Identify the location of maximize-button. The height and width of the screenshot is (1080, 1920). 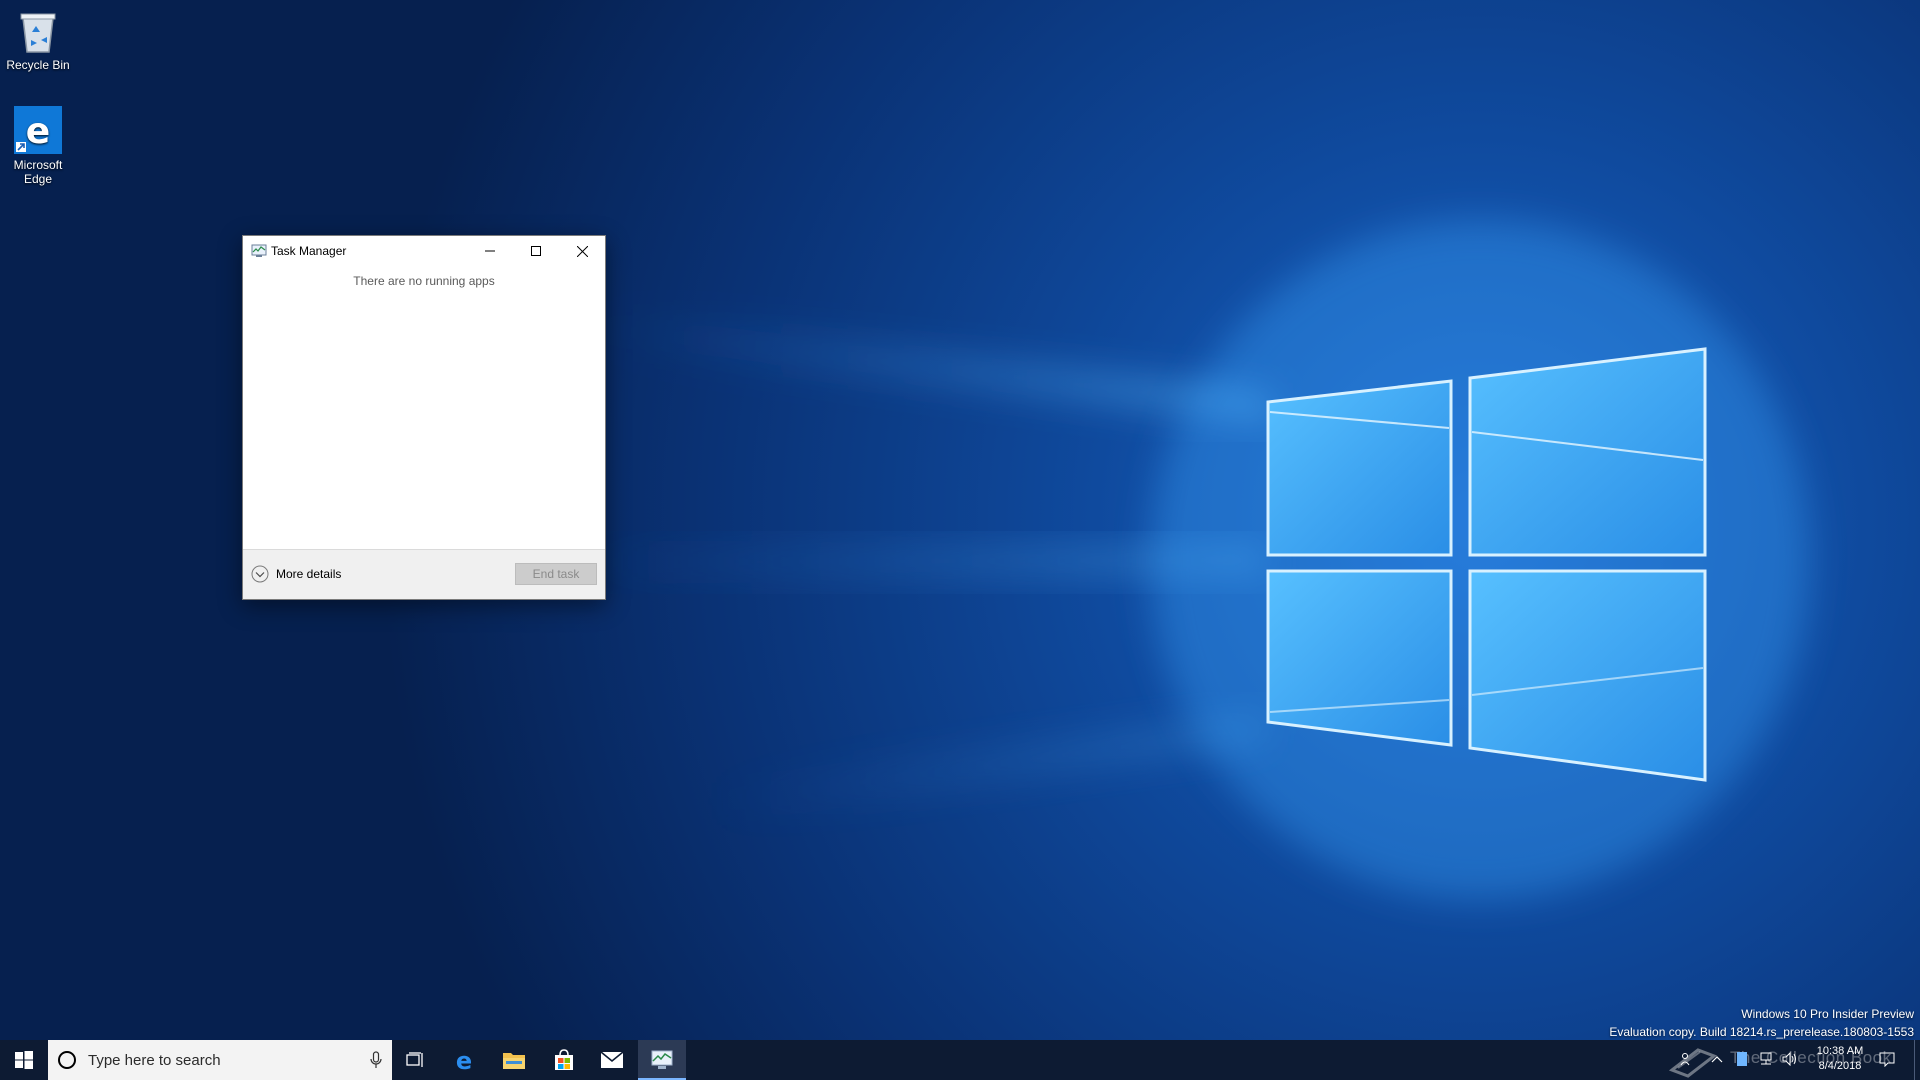
(536, 251).